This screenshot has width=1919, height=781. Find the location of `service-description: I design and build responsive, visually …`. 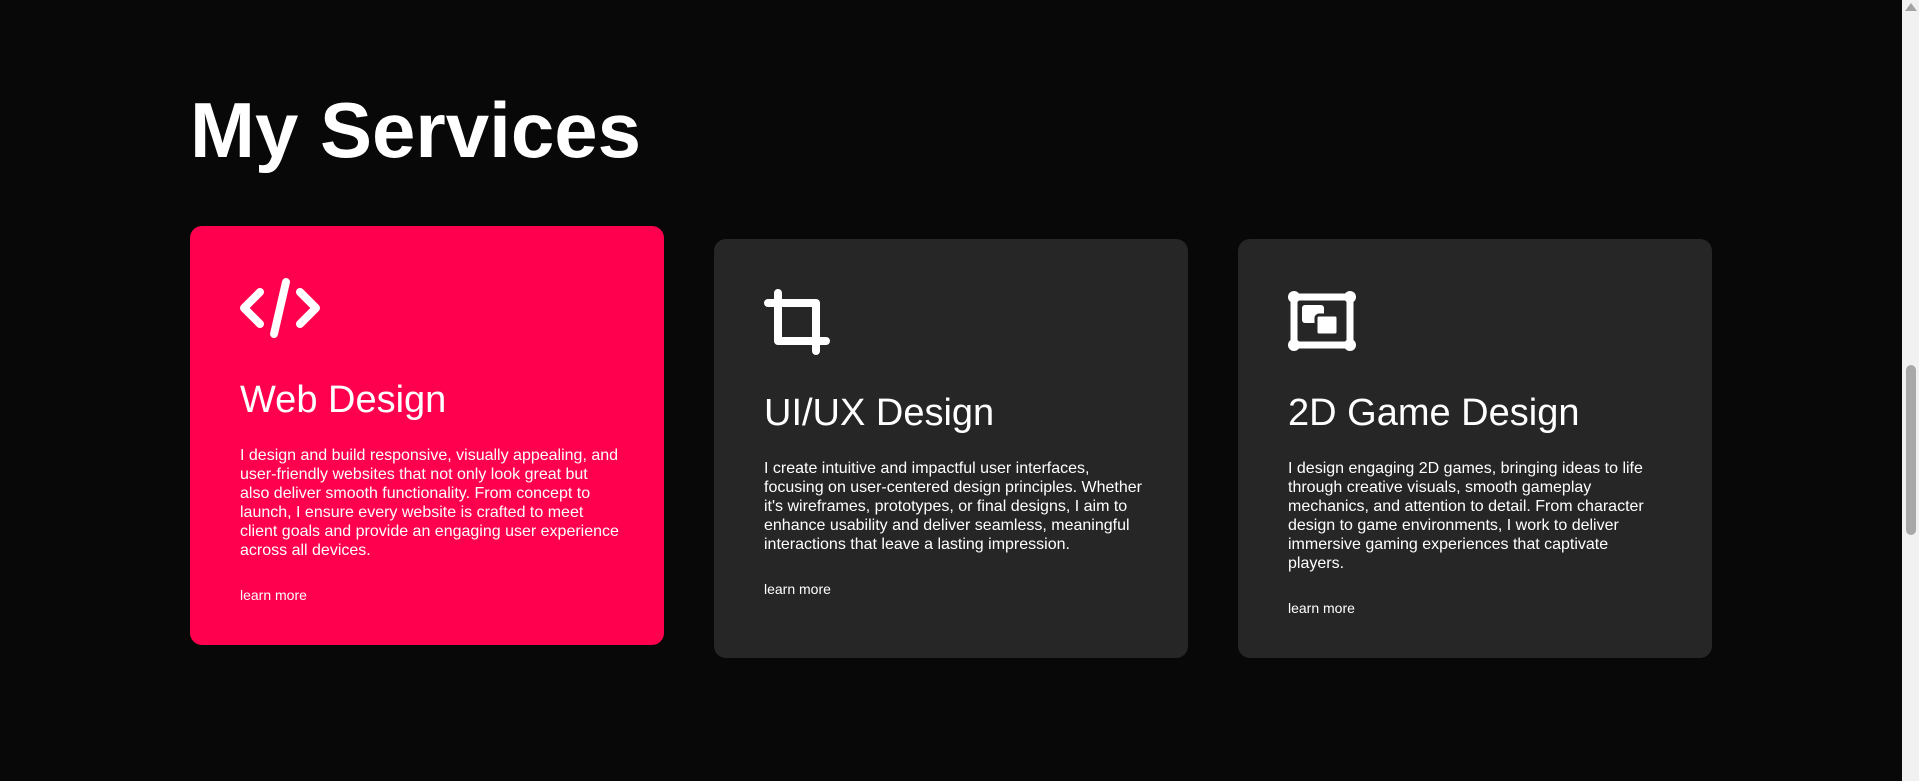

service-description: I design and build responsive, visually … is located at coordinates (429, 502).